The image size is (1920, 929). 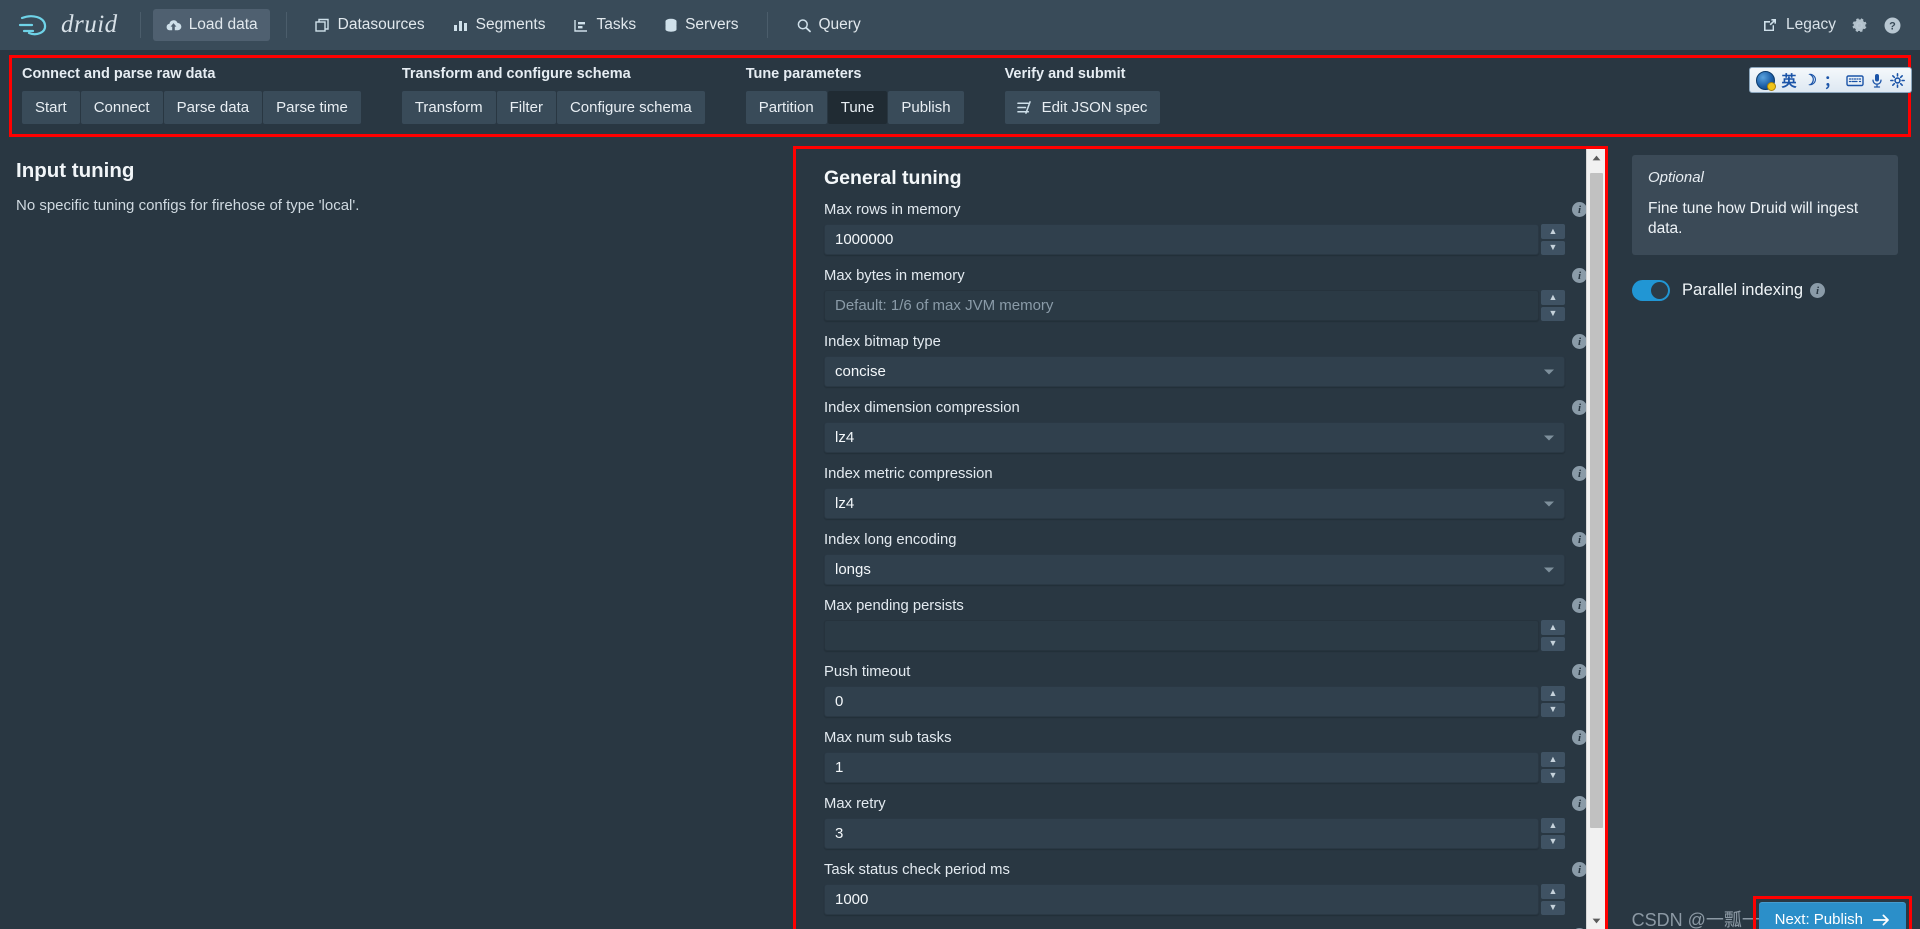 What do you see at coordinates (1596, 920) in the screenshot?
I see `scroll-down-arrow-icon` at bounding box center [1596, 920].